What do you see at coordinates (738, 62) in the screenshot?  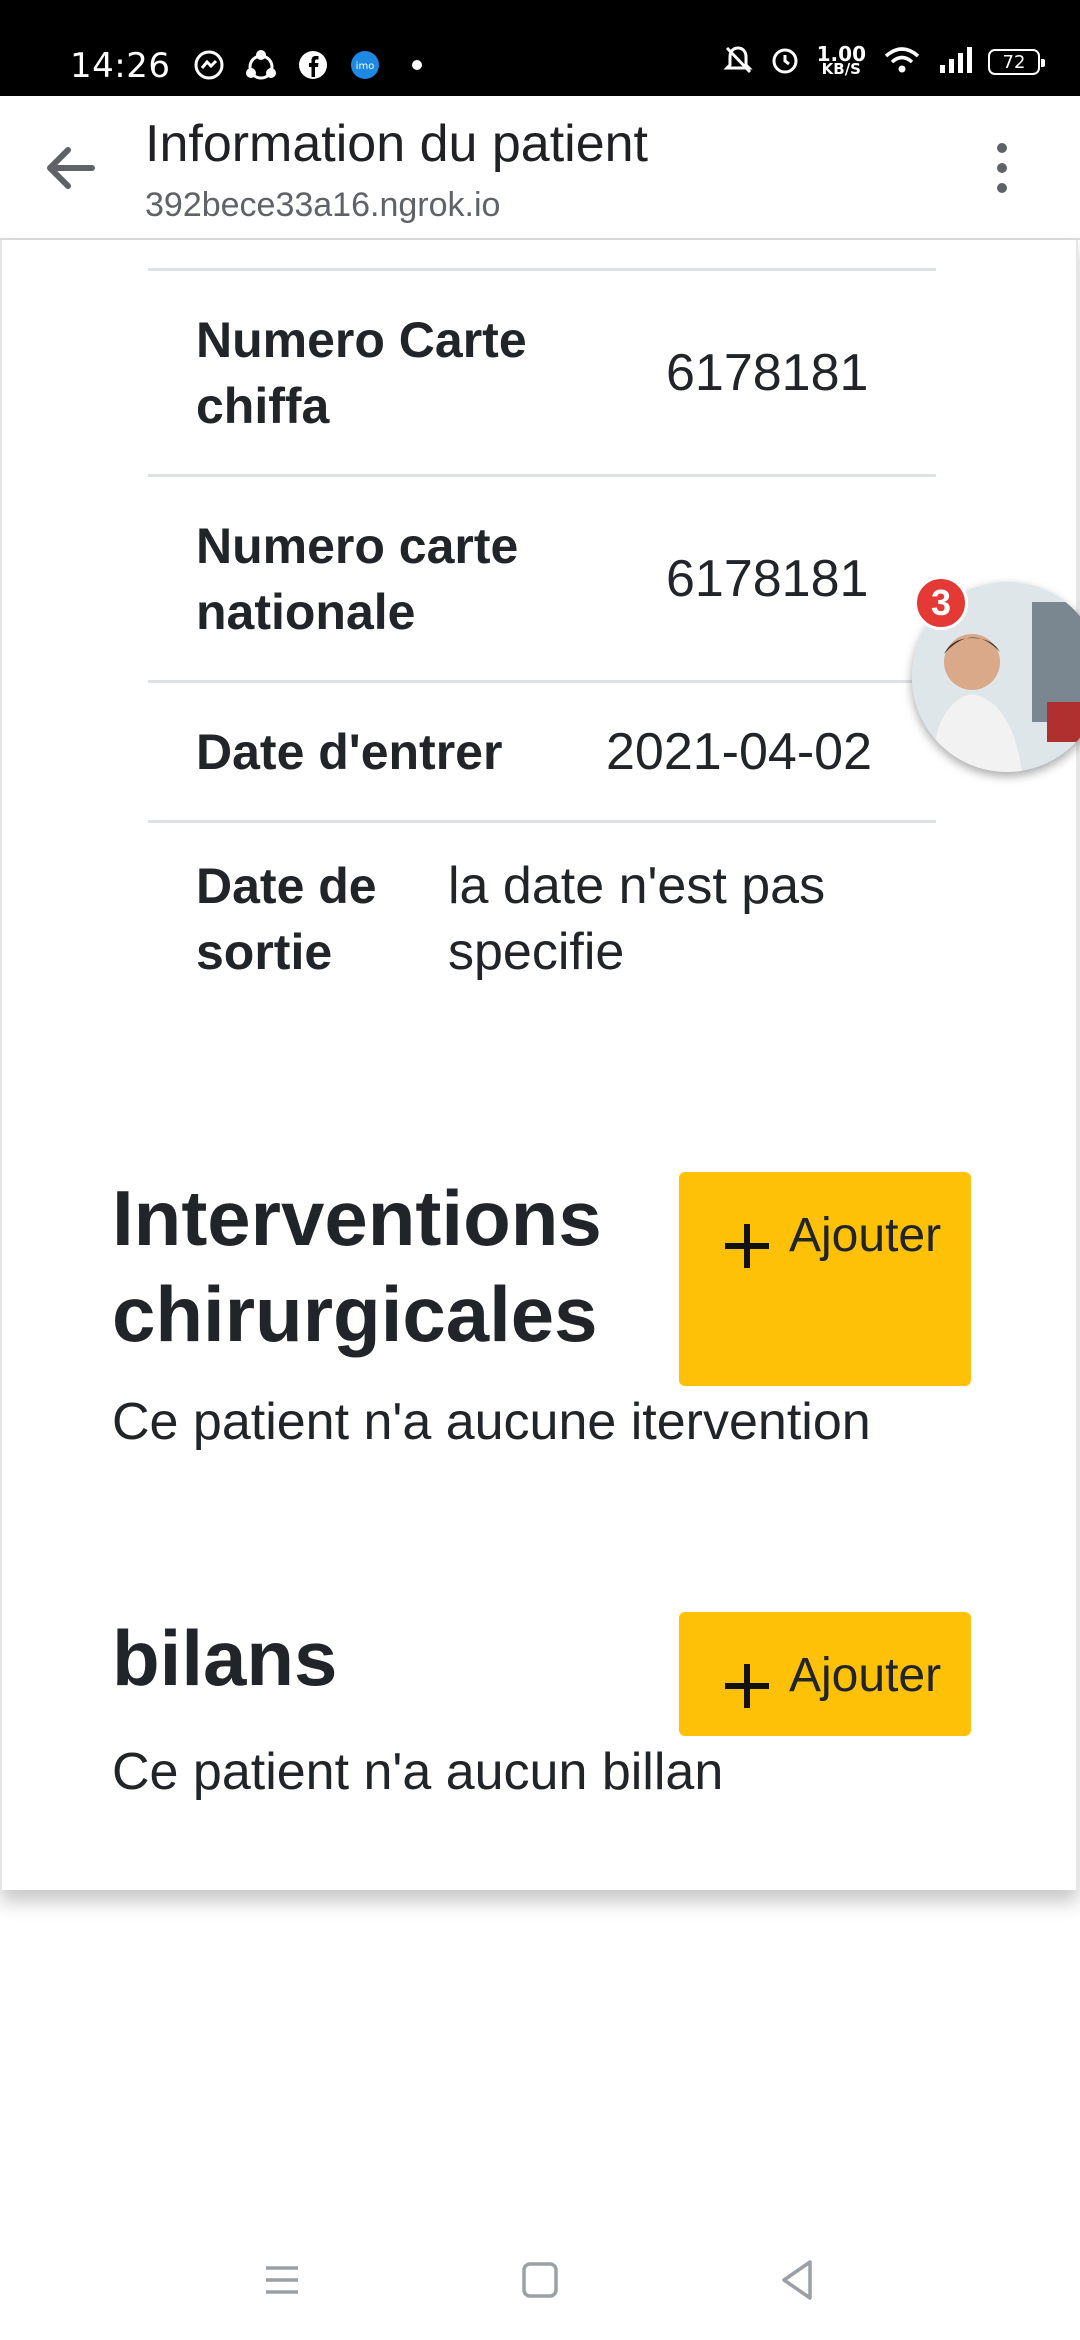 I see `mute-bell-icon` at bounding box center [738, 62].